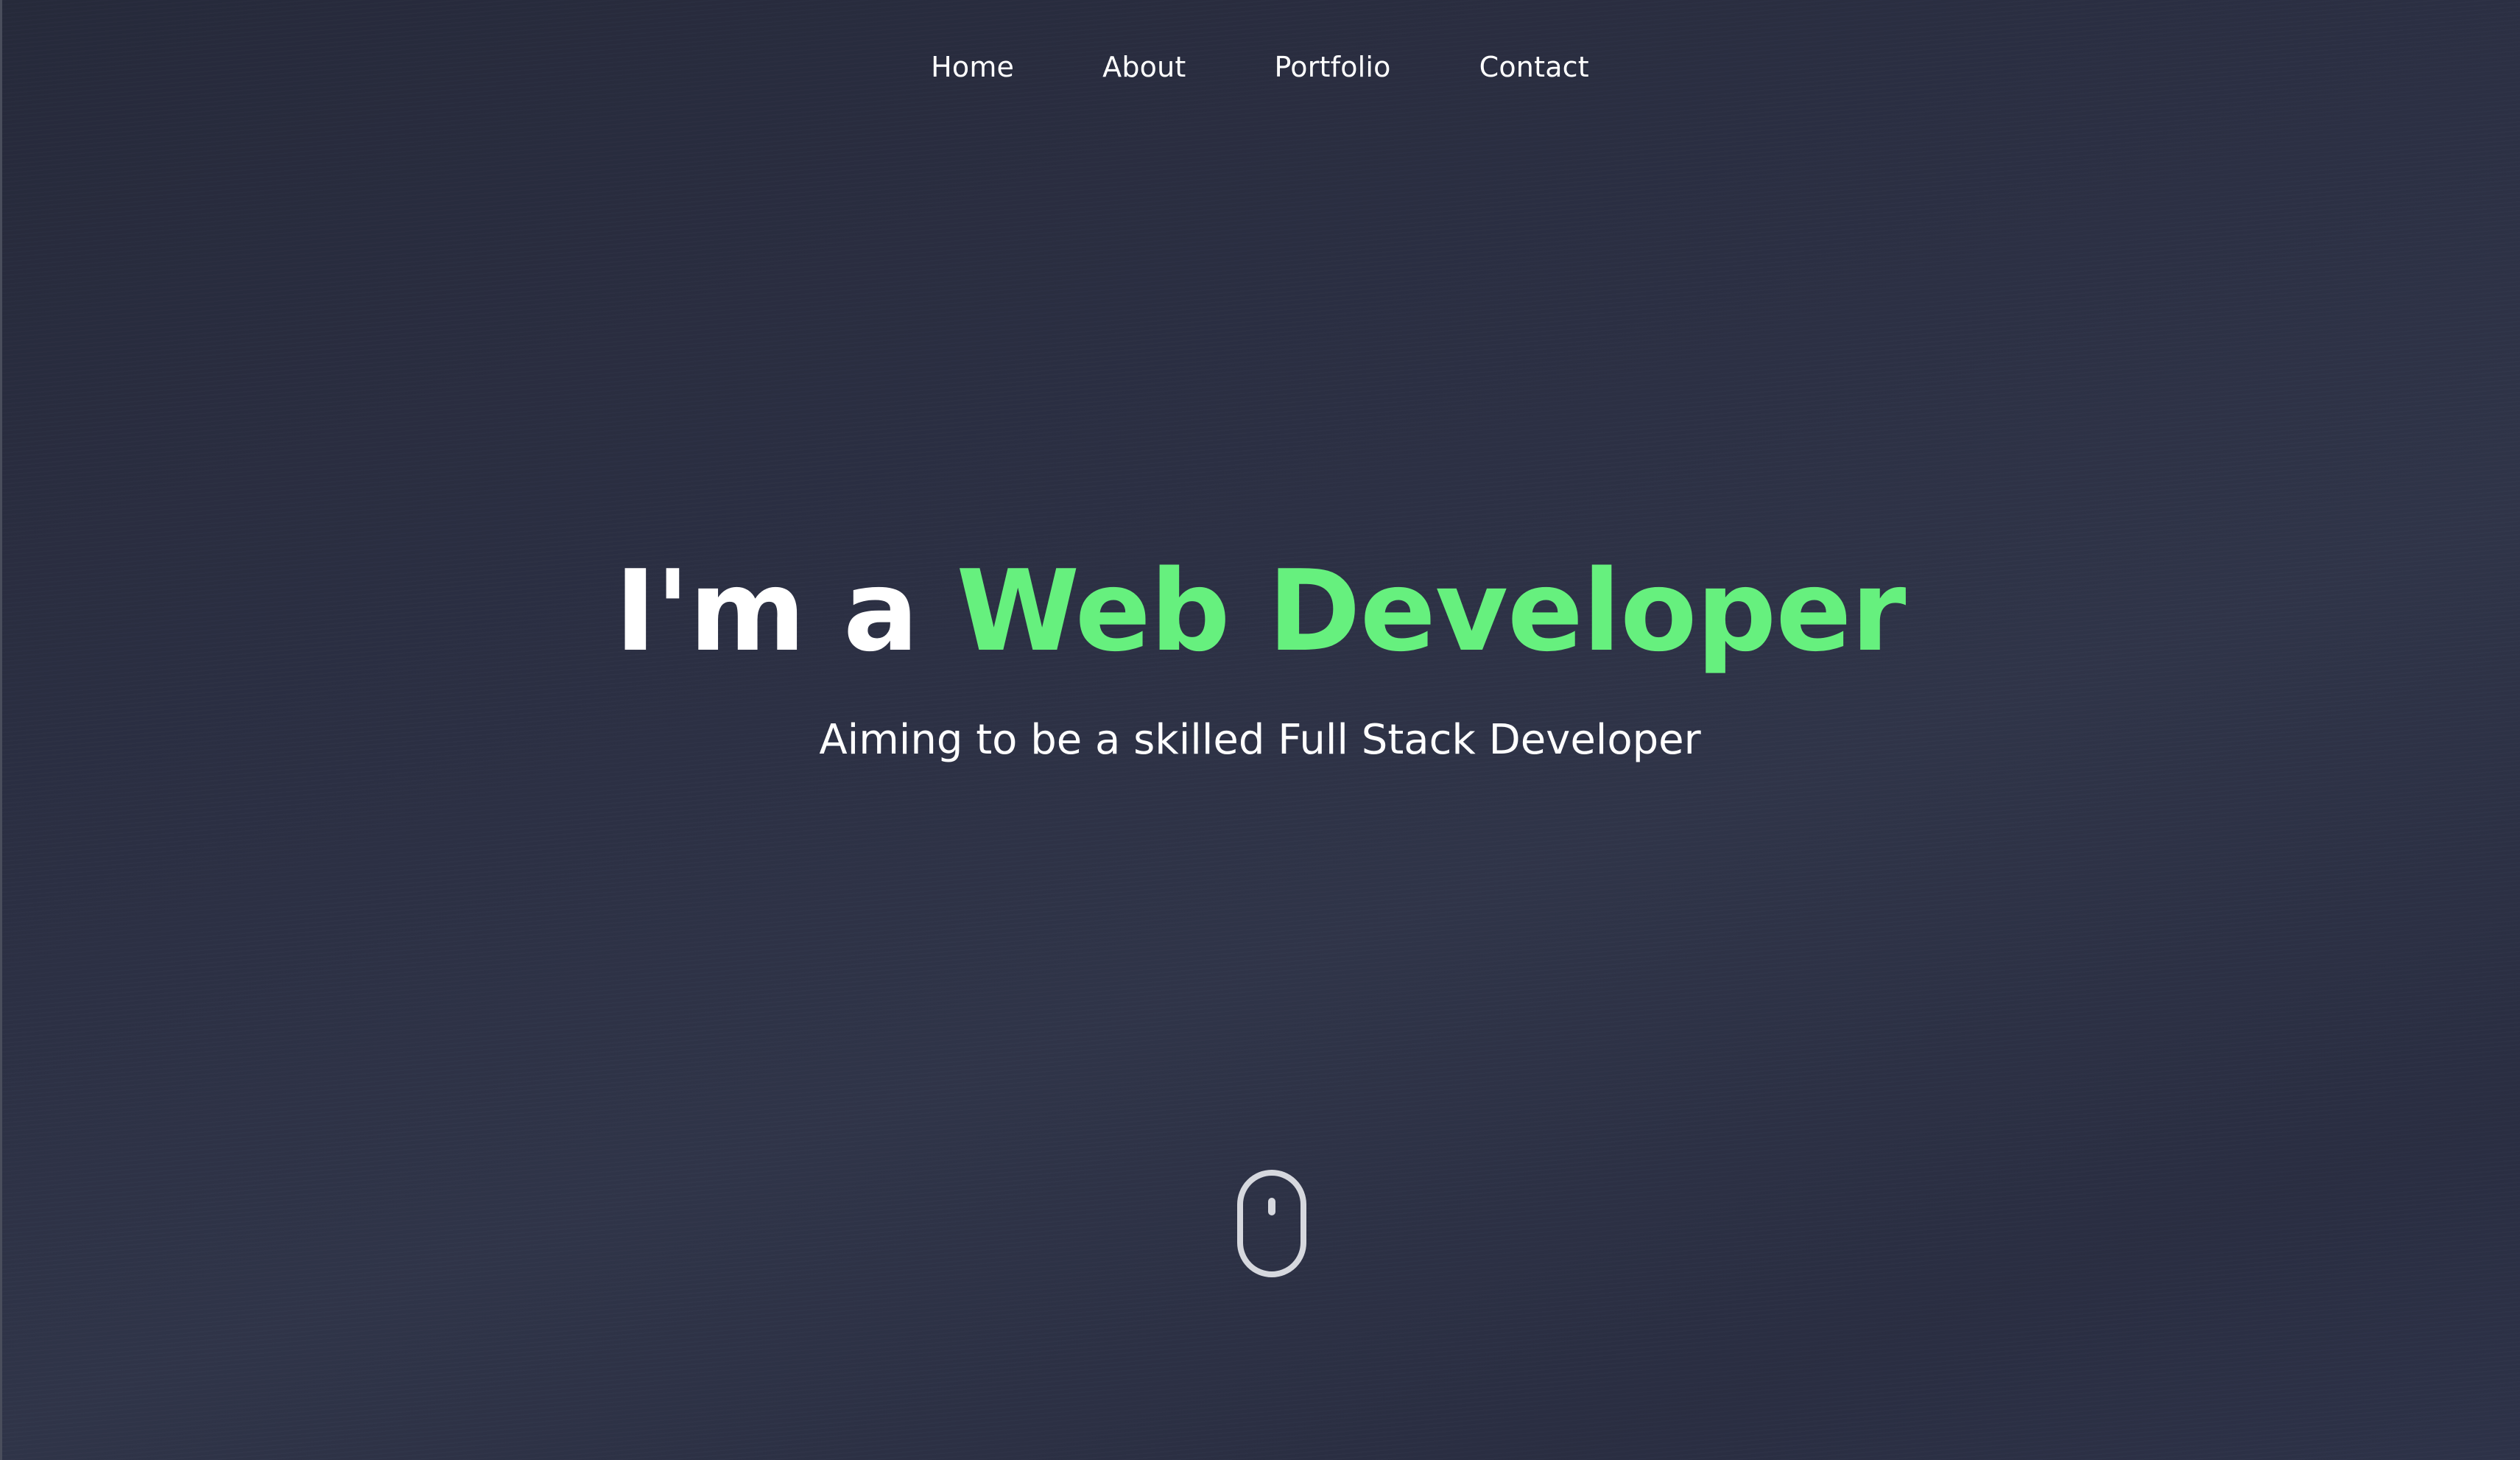 Image resolution: width=2520 pixels, height=1460 pixels. I want to click on headline-accent: Web Developer, so click(1431, 611).